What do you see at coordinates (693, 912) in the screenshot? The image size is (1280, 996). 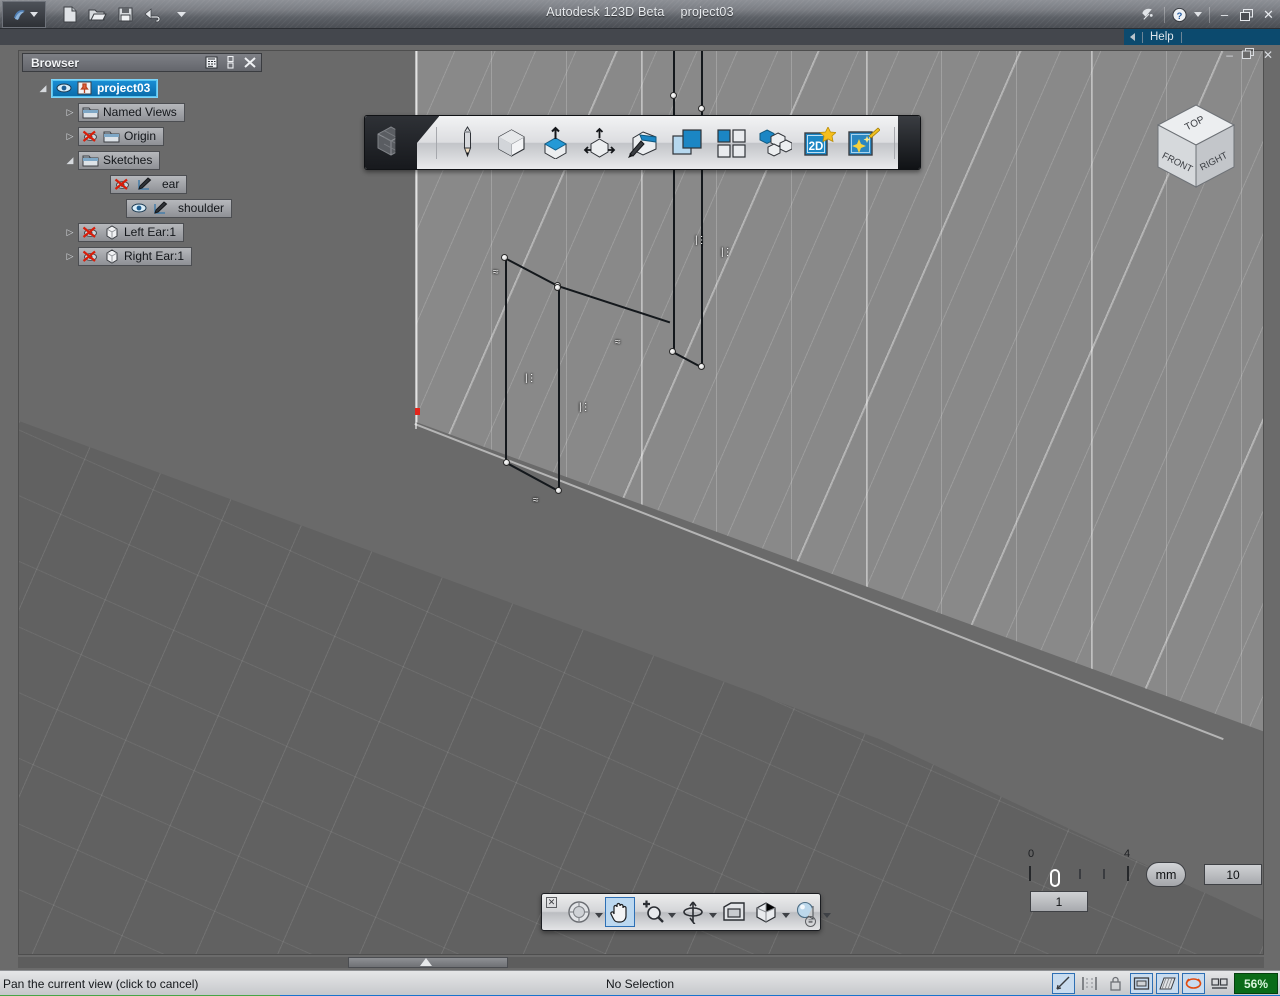 I see `orbit-icon` at bounding box center [693, 912].